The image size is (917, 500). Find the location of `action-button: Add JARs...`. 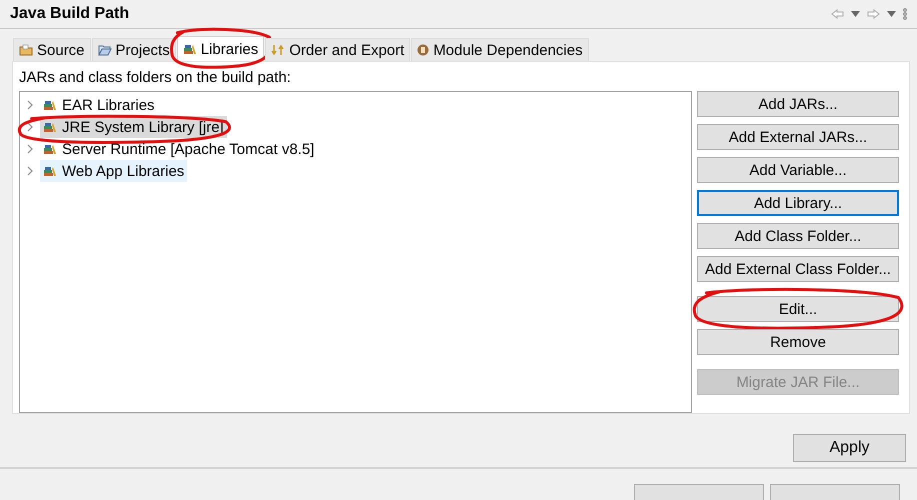

action-button: Add JARs... is located at coordinates (798, 104).